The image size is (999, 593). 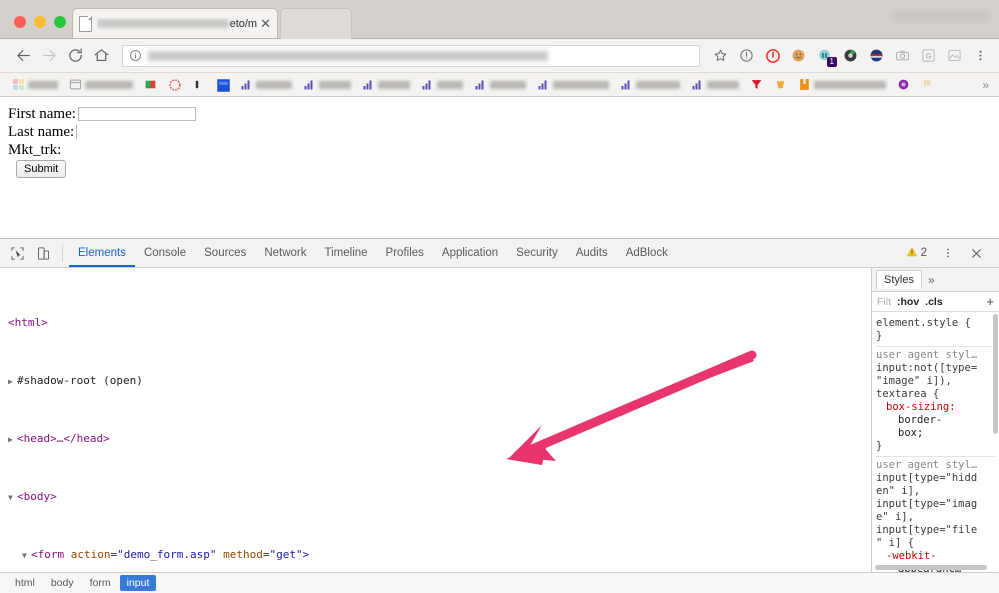 I want to click on rule-value-line-2: box;, so click(x=935, y=433).